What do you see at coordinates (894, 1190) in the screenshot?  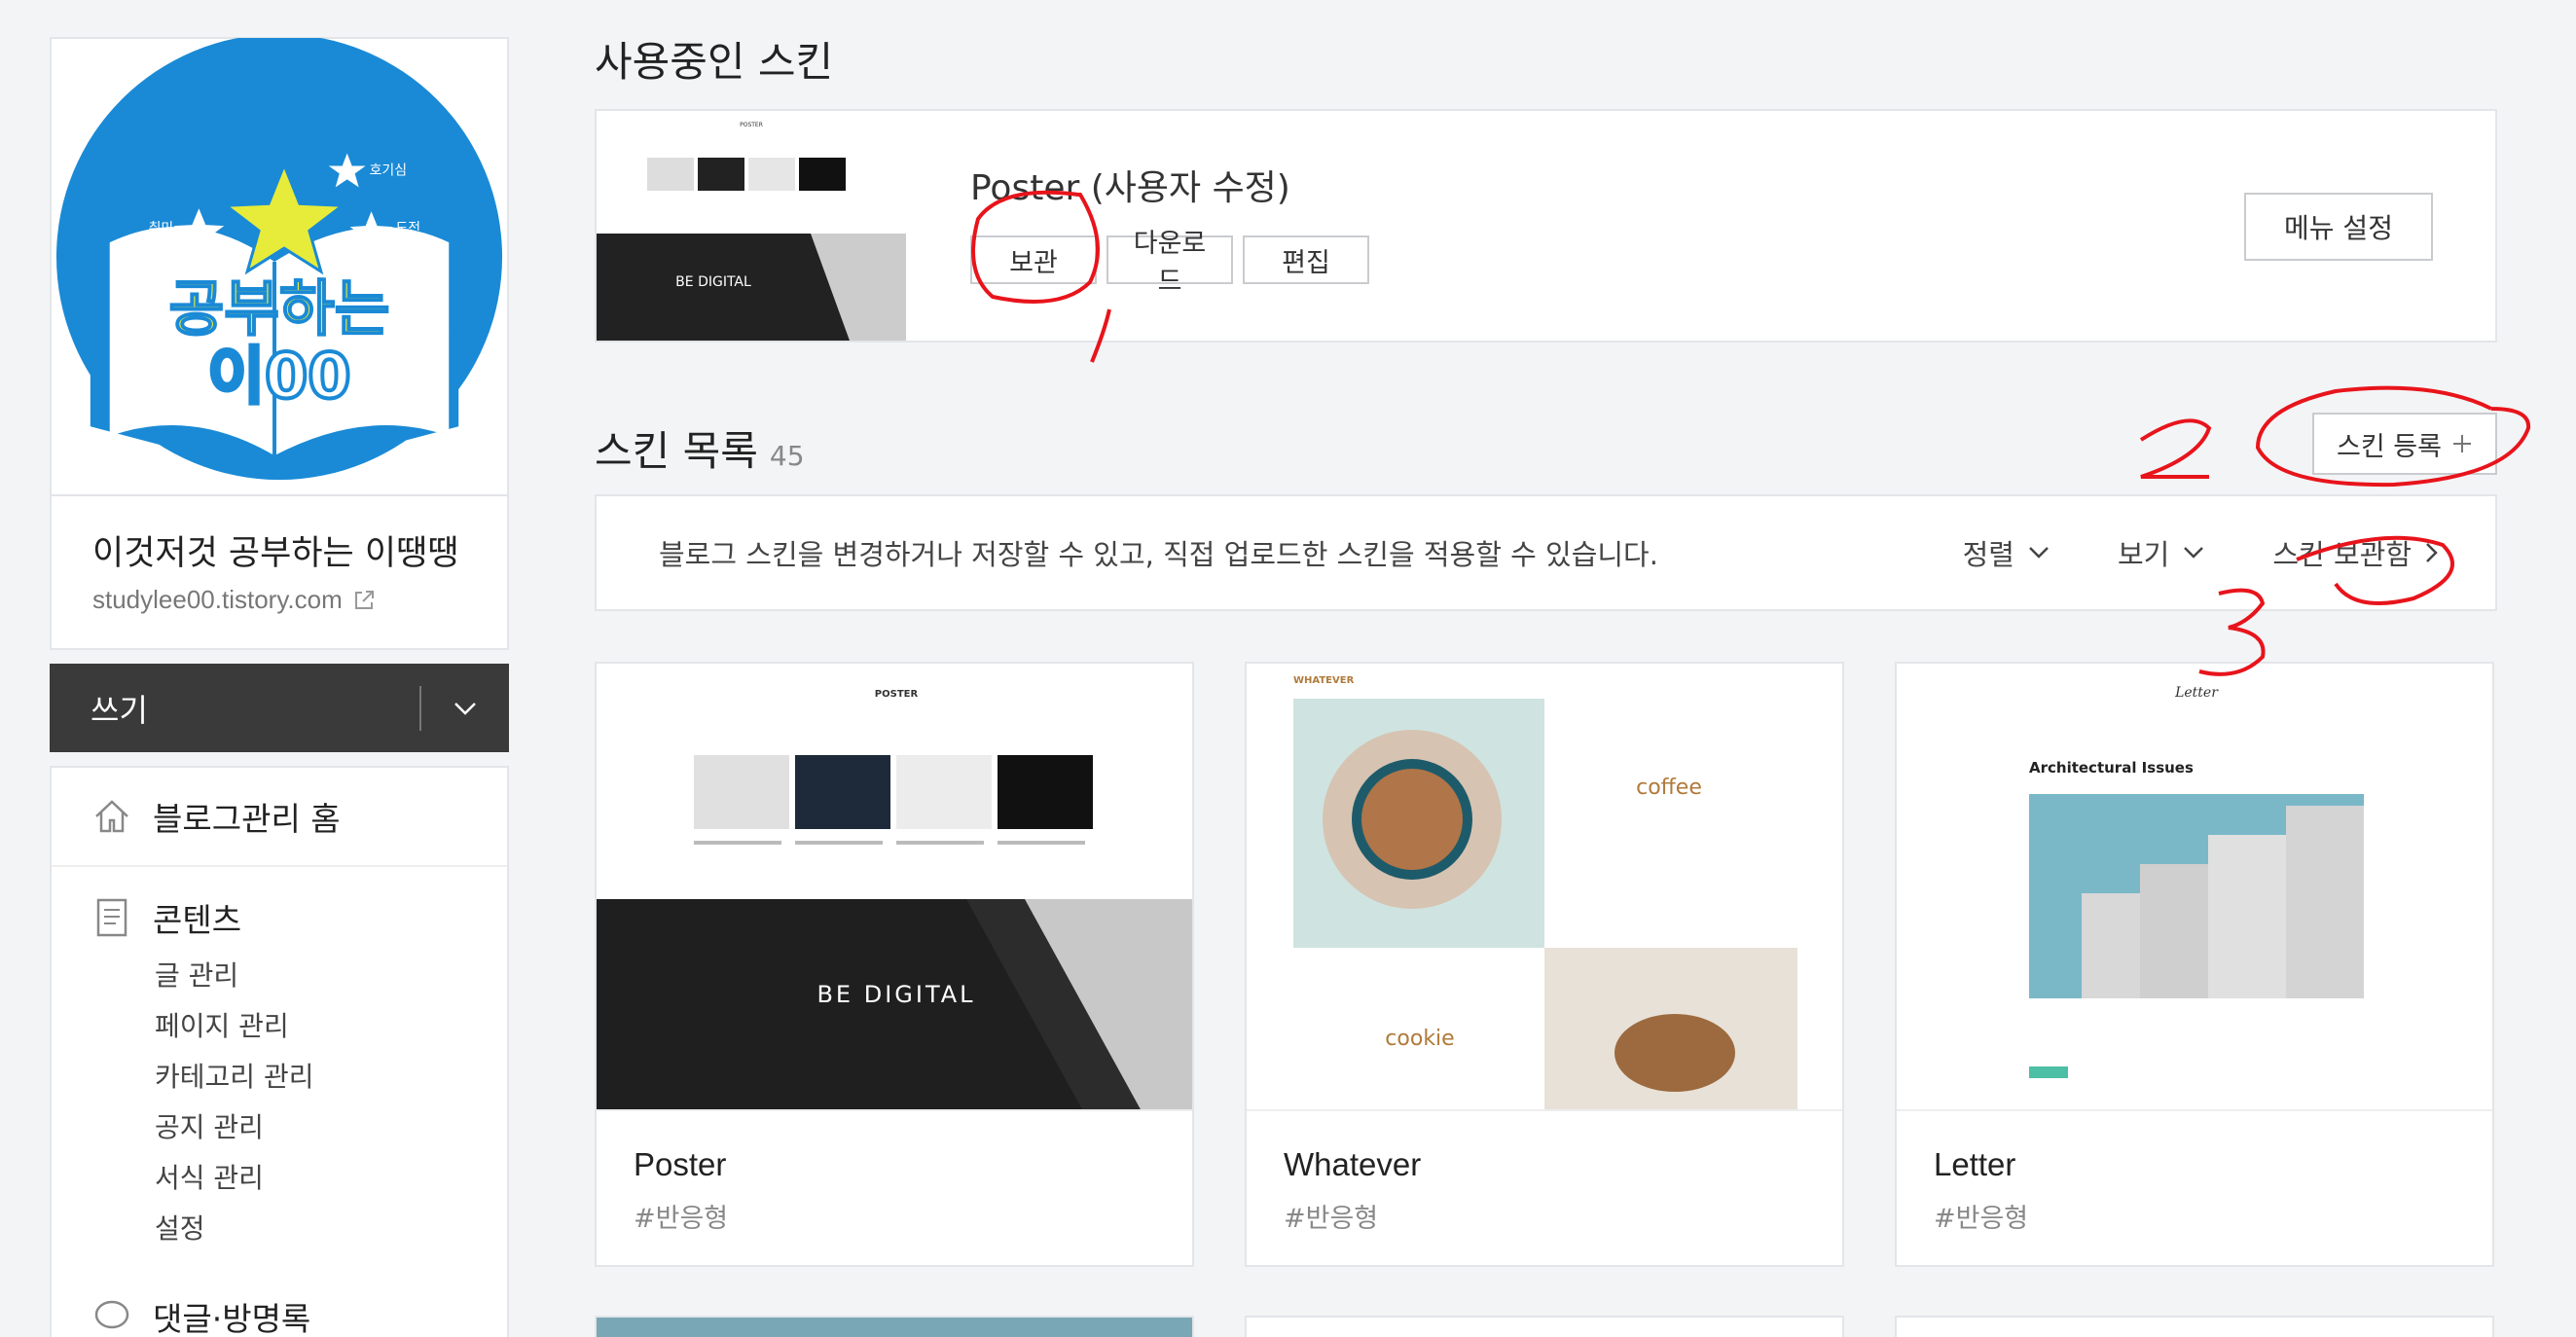 I see `skin-card-body: Poster #반응형` at bounding box center [894, 1190].